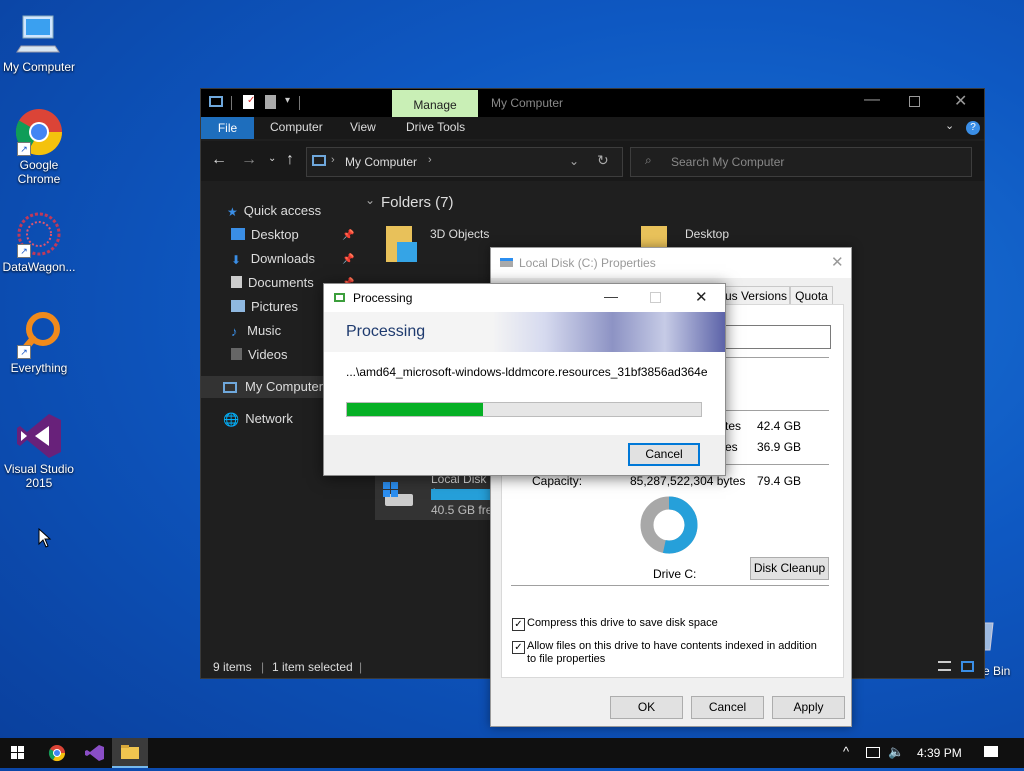 This screenshot has width=1024, height=771. What do you see at coordinates (264, 330) in the screenshot?
I see `nav-label: Music` at bounding box center [264, 330].